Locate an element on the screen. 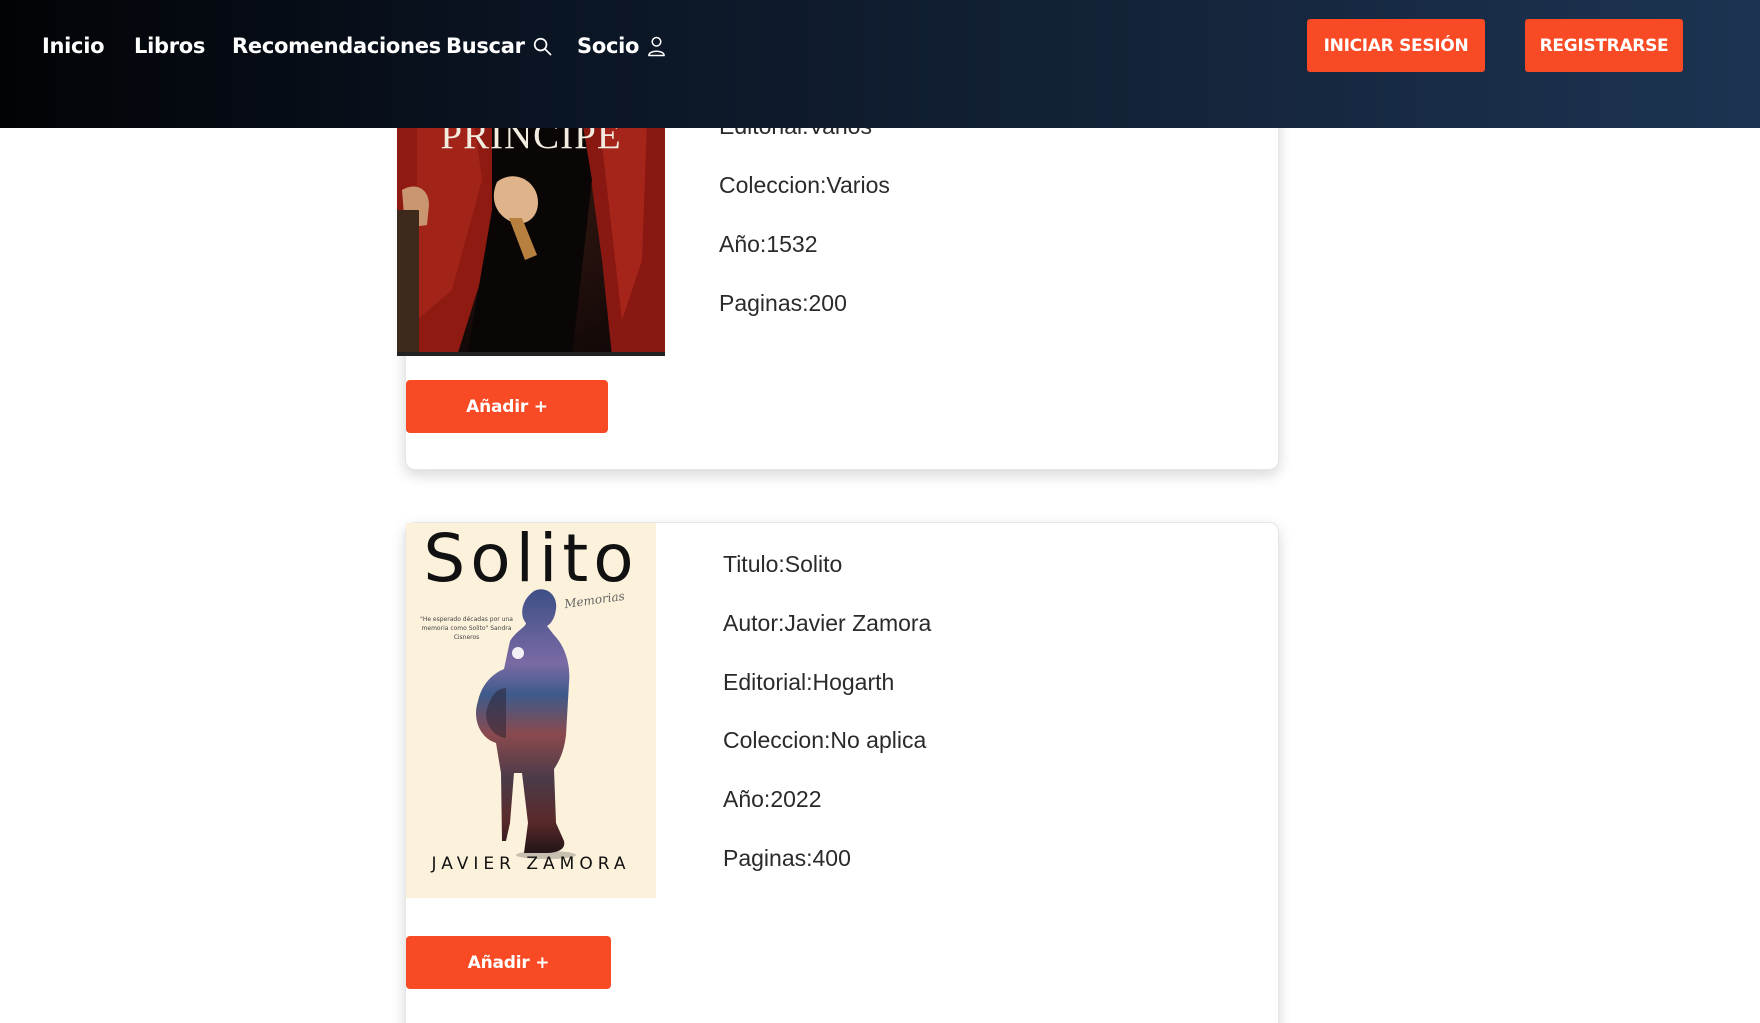  nav-link-inicio-label: Inicio is located at coordinates (73, 46).